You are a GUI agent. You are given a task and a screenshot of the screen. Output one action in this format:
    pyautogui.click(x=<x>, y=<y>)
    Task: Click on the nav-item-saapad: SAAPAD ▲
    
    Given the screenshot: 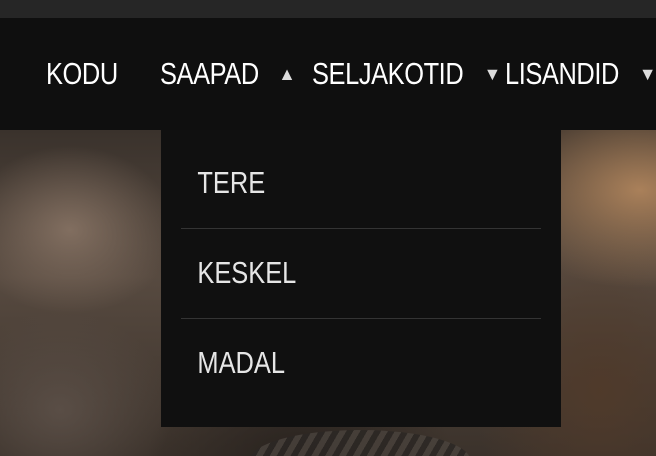 What is the action you would take?
    pyautogui.click(x=228, y=74)
    